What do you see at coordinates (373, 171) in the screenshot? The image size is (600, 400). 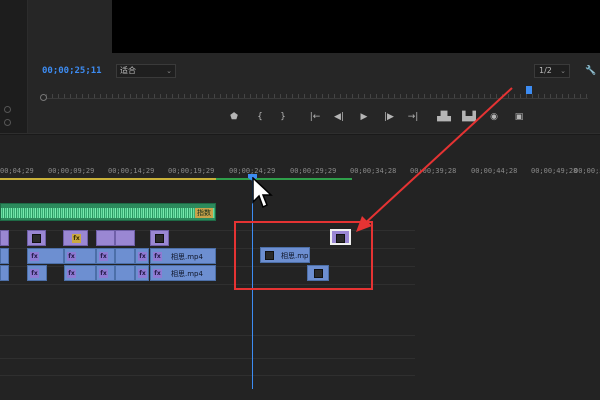 I see `ruler-tick-label: 00;00;34;28` at bounding box center [373, 171].